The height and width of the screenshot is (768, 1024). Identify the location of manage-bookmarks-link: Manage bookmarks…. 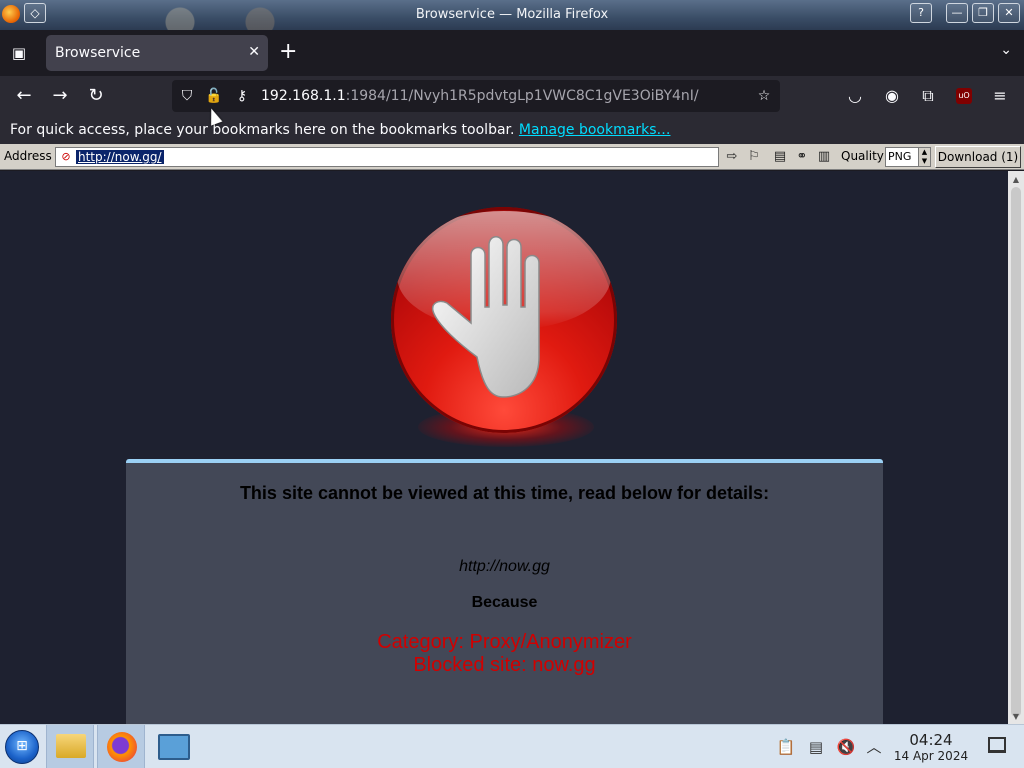
(595, 130).